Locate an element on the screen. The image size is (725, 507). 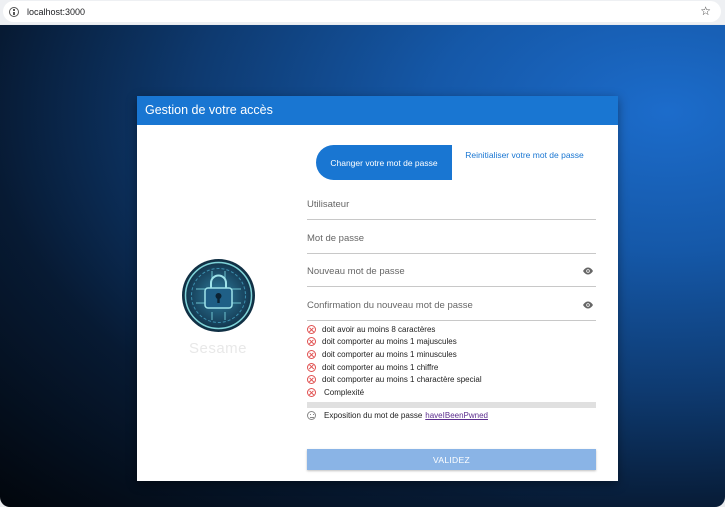
new-password-input is located at coordinates (442, 270).